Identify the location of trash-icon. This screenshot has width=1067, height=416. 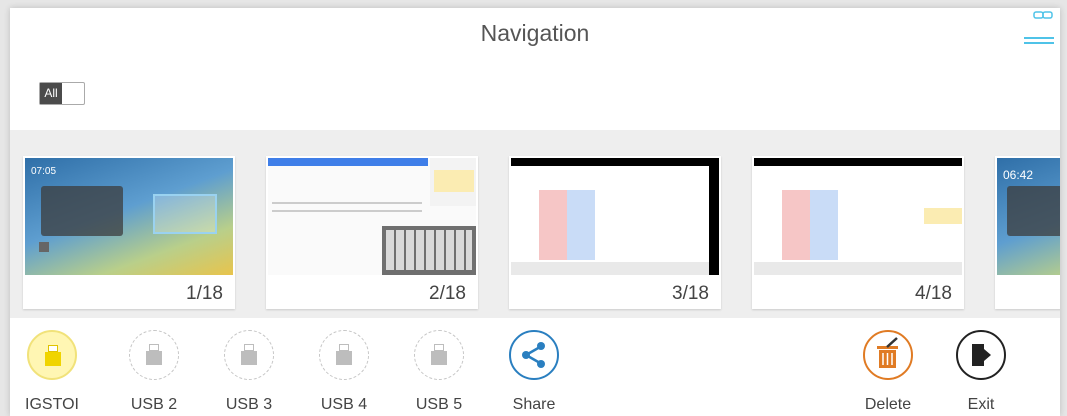
(888, 355).